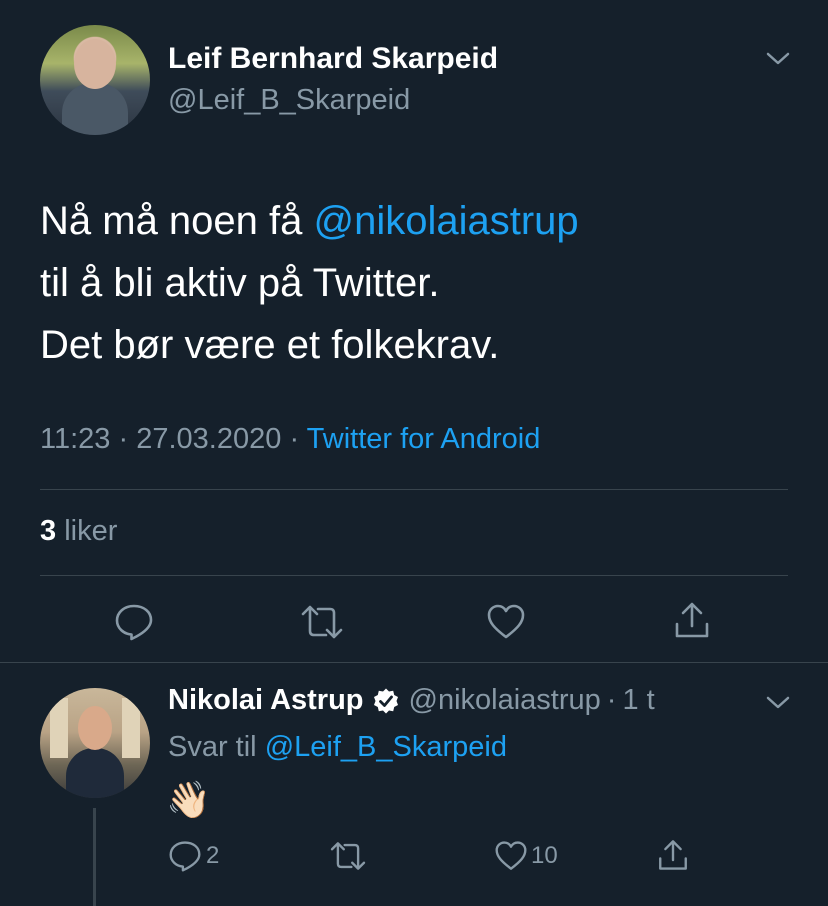 The height and width of the screenshot is (906, 828). I want to click on tweet-text-line-2: til å bli aktiv på Twitter., so click(240, 283).